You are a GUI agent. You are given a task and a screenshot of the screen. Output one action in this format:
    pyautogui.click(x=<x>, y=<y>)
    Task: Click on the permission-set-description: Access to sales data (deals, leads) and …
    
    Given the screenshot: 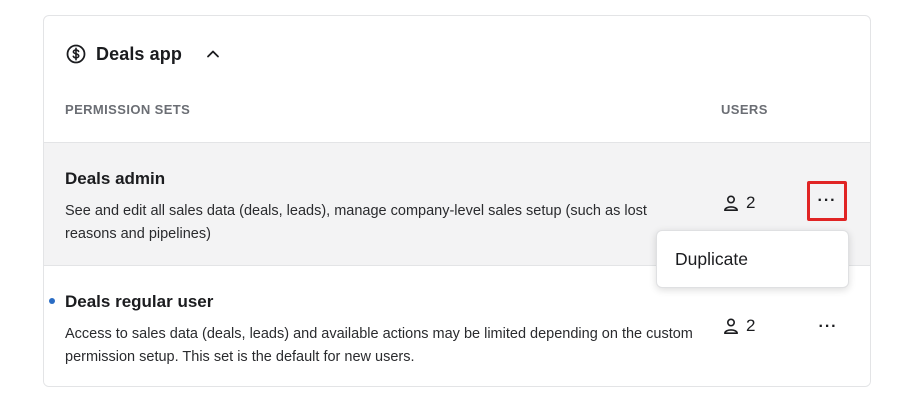 What is the action you would take?
    pyautogui.click(x=379, y=345)
    